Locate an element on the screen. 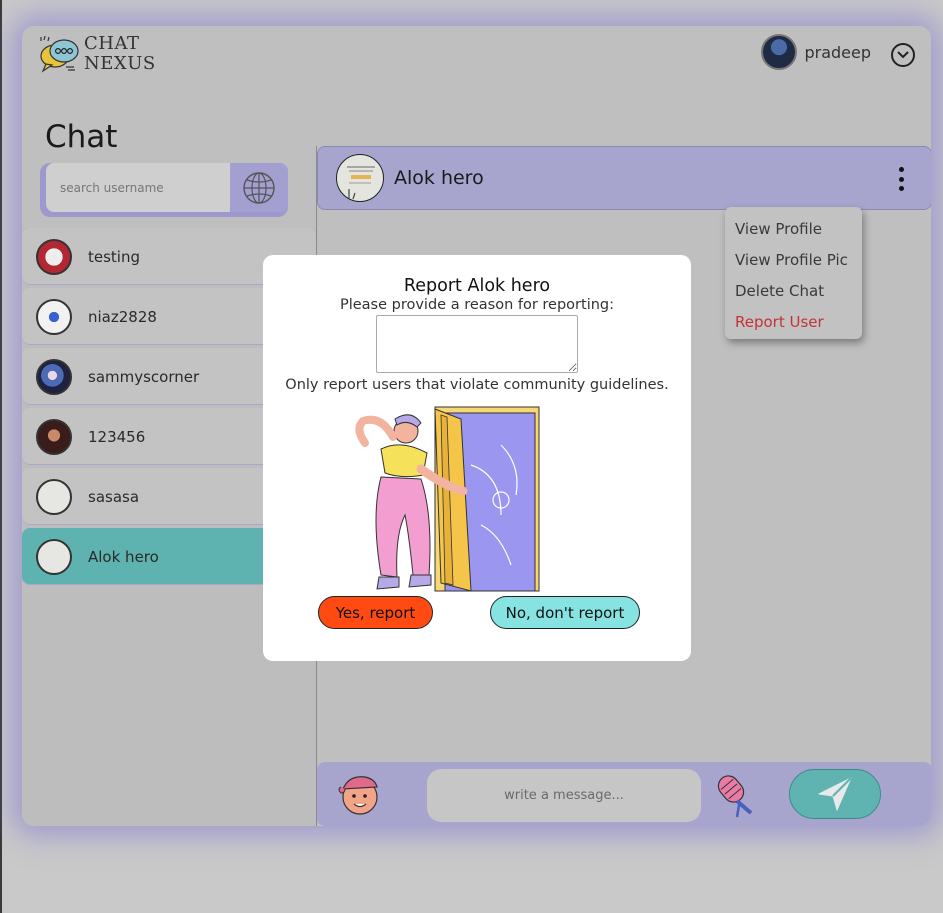 This screenshot has width=943, height=913. die-glocke-avatar is located at coordinates (54, 256).